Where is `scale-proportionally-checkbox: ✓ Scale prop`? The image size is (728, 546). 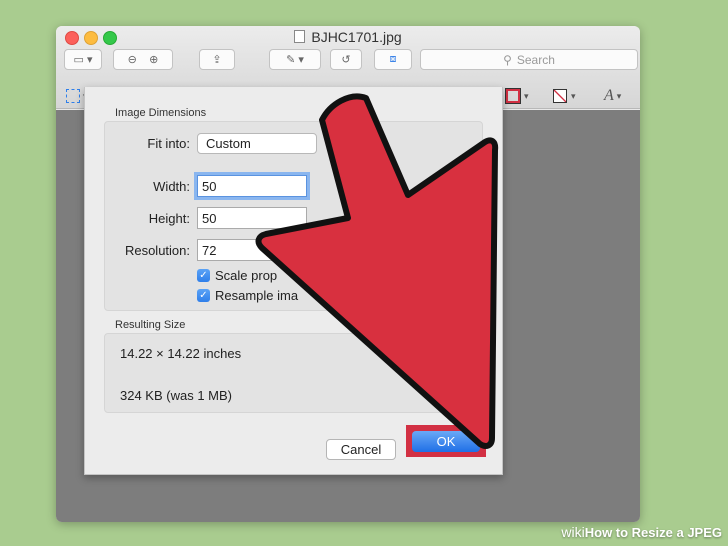
scale-proportionally-checkbox: ✓ Scale prop is located at coordinates (237, 275).